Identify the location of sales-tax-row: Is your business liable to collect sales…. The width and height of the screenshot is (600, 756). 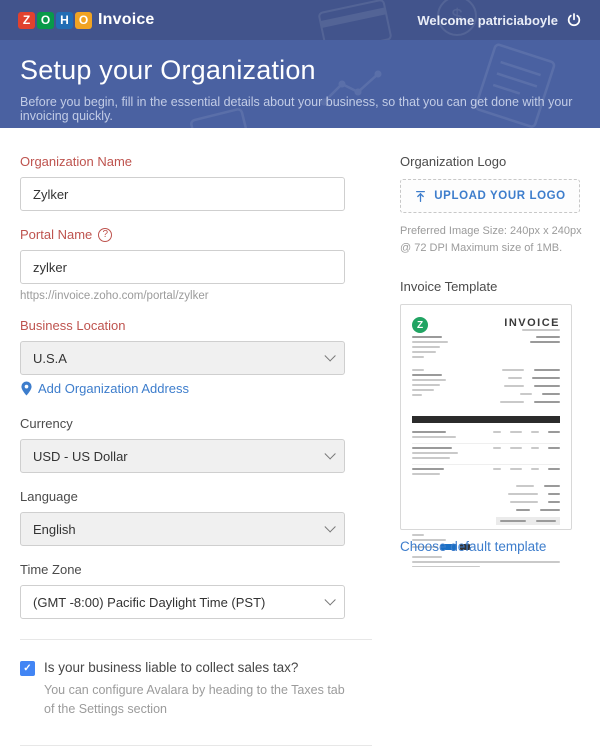
(182, 689).